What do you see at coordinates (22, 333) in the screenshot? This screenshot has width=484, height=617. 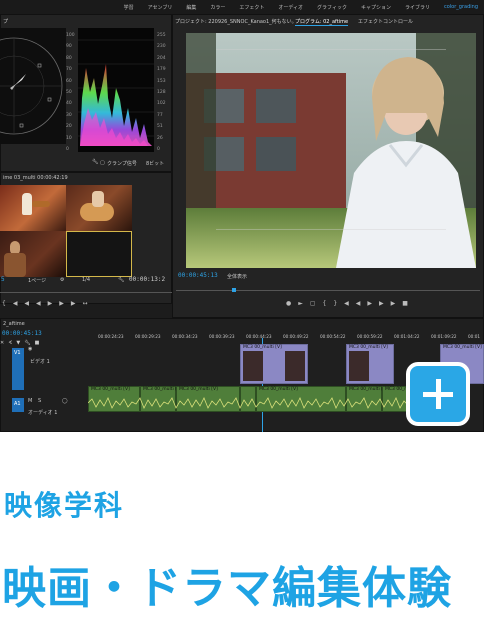 I see `timeline-timecode: 00:00:45:13` at bounding box center [22, 333].